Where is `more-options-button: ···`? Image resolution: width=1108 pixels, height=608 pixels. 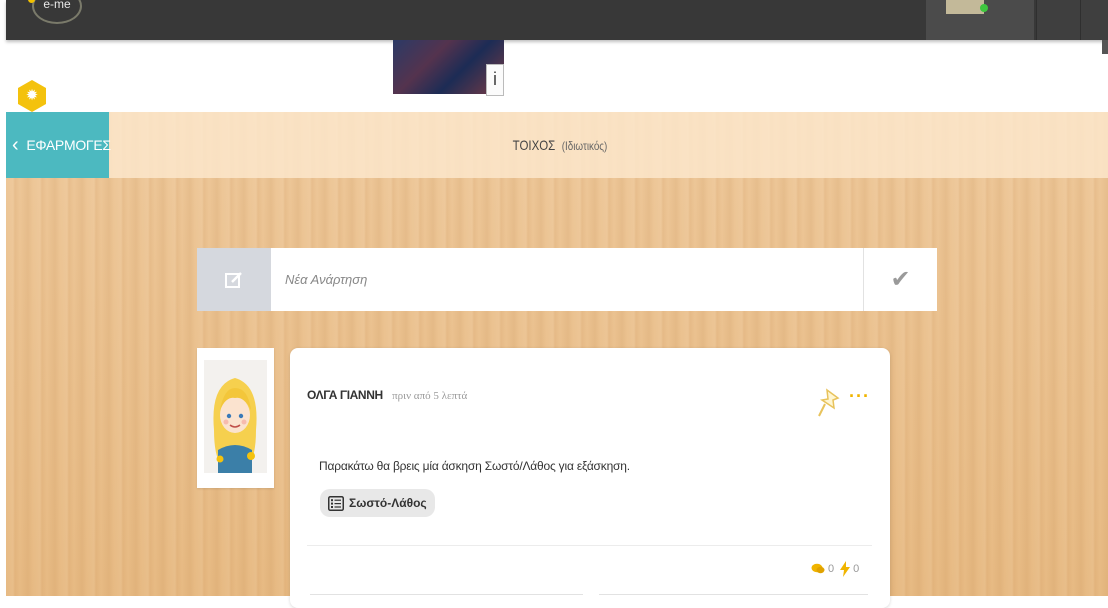
more-options-button: ··· is located at coordinates (859, 396).